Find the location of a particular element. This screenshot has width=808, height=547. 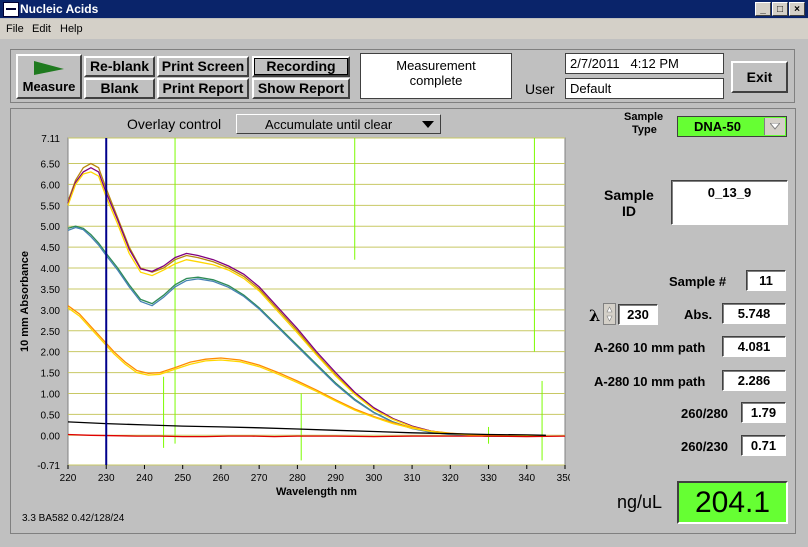

sample-number-label: Sample # is located at coordinates (698, 281).